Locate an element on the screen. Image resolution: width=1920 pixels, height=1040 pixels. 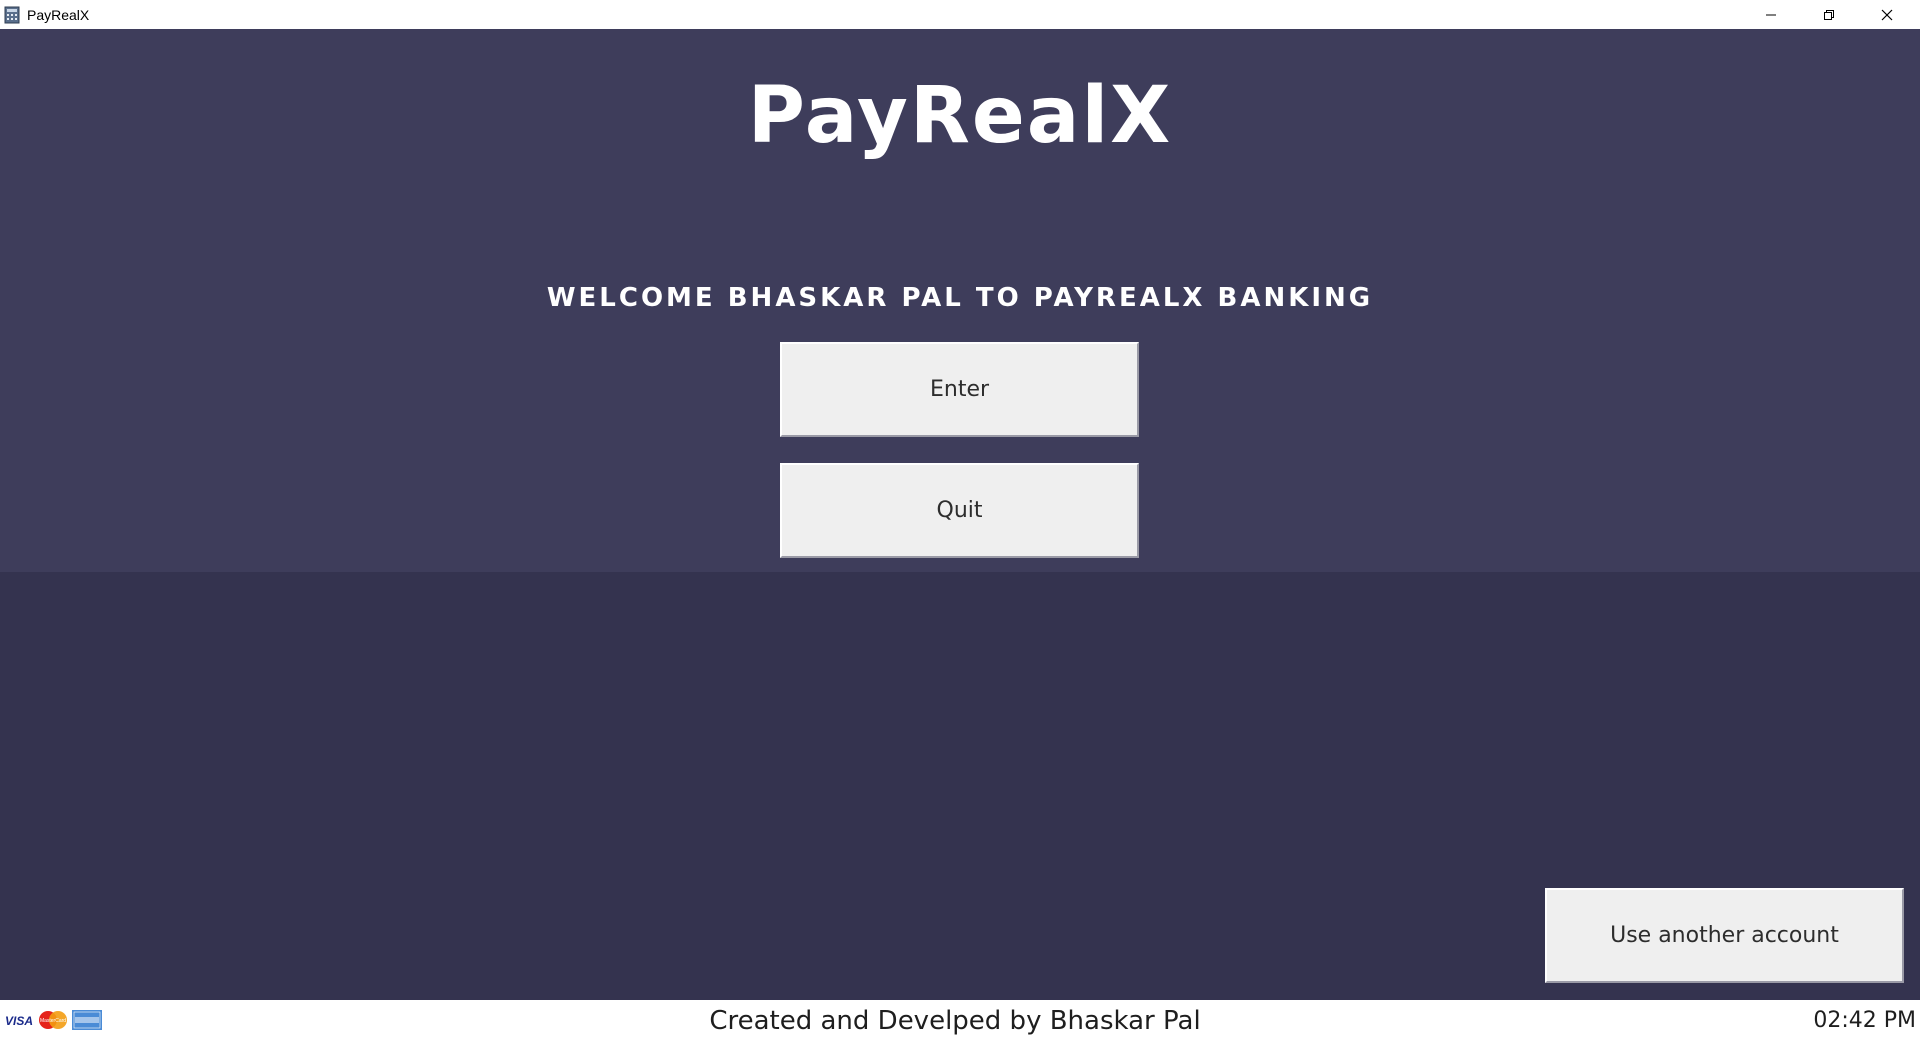
restore-icon is located at coordinates (1829, 14).